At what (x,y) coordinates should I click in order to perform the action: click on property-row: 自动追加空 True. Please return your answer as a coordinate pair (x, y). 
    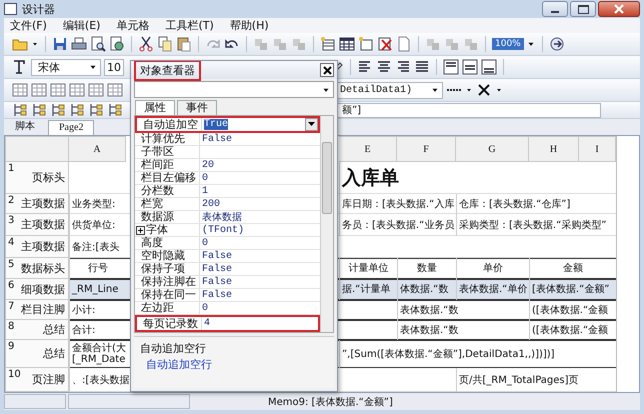
    Looking at the image, I should click on (227, 124).